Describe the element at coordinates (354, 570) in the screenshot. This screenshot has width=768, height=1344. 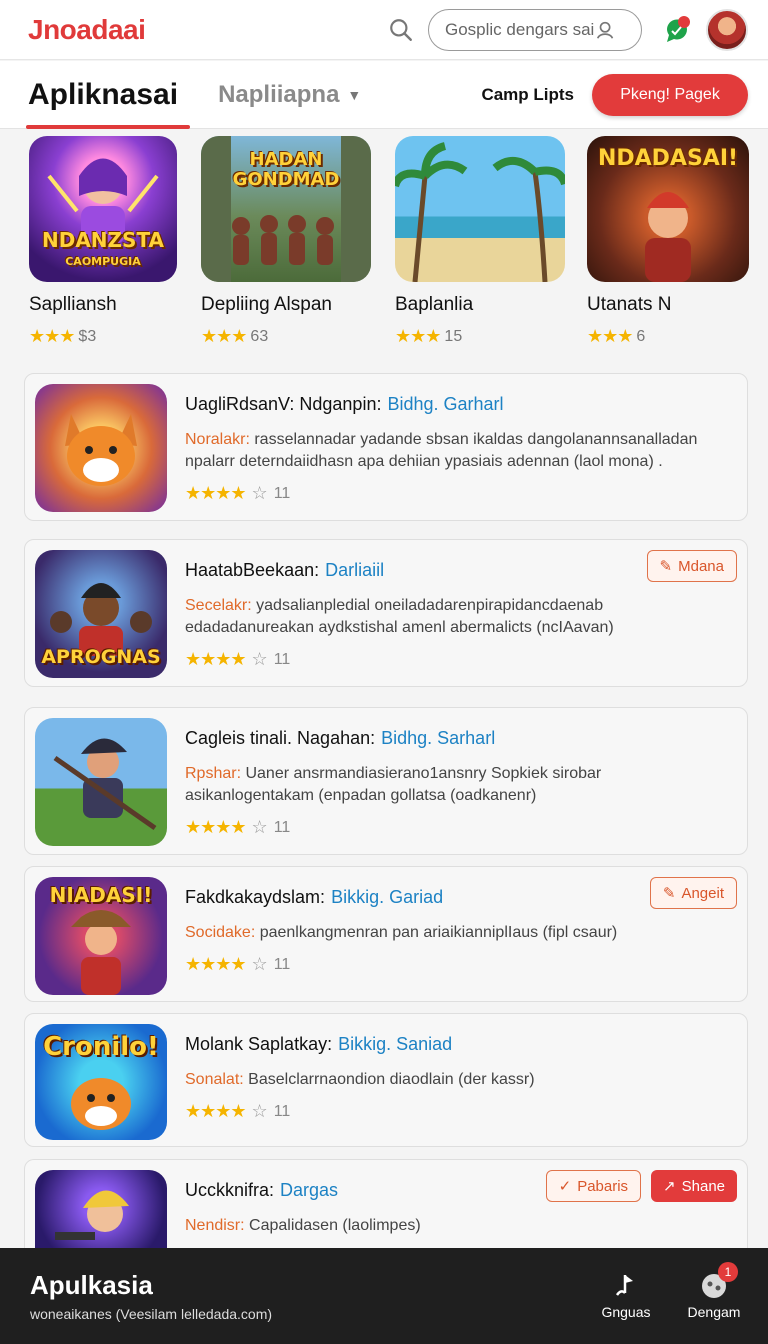
I see `developer-link: Darliaiil` at that location.